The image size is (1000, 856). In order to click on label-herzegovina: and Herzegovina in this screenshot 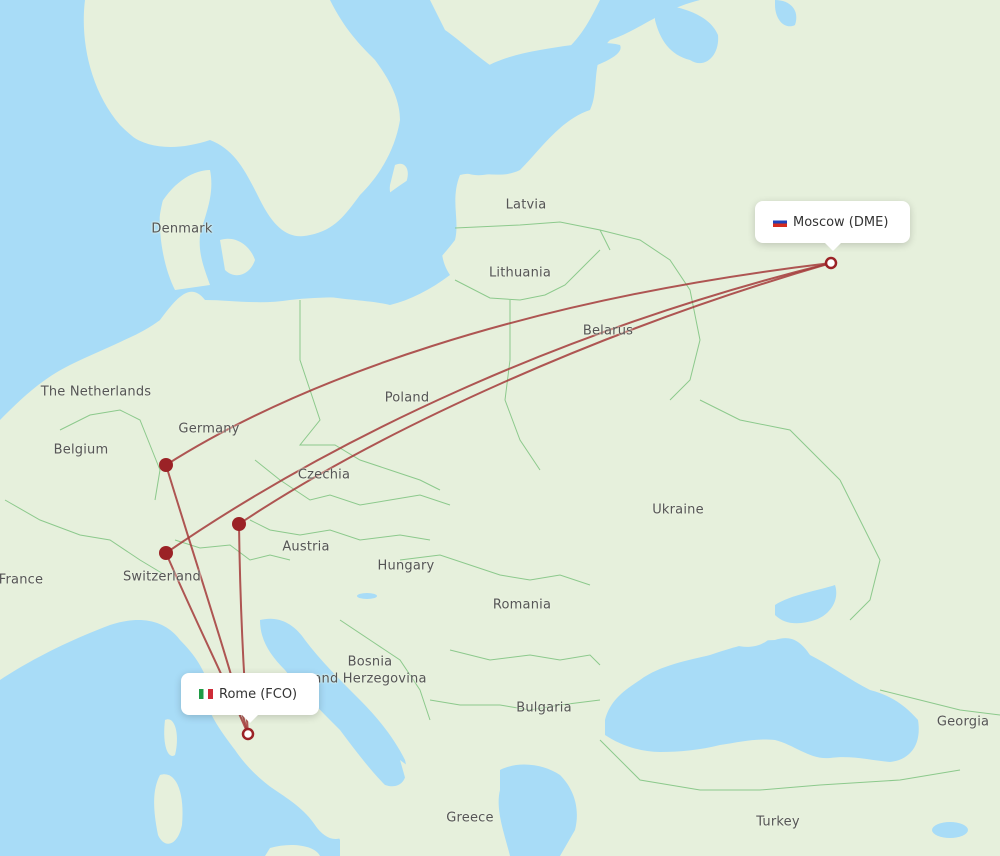, I will do `click(370, 679)`.